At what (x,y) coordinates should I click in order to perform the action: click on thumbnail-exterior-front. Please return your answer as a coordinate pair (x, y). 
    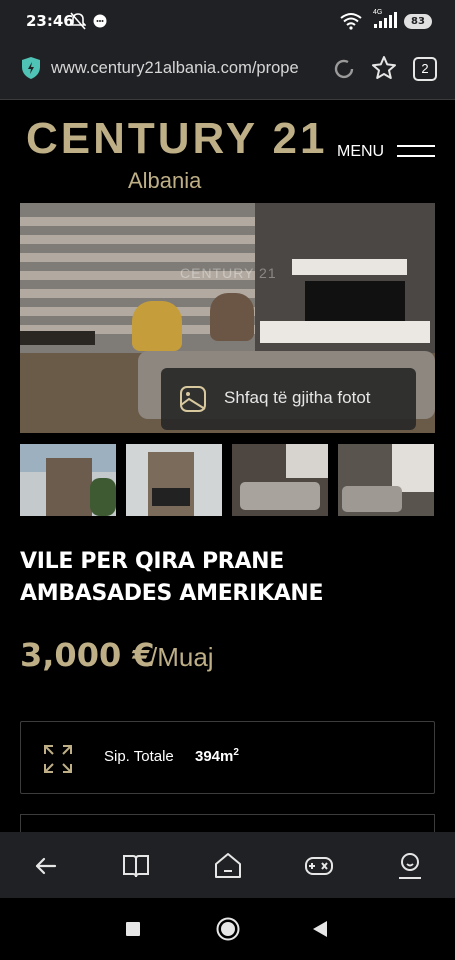
    Looking at the image, I should click on (68, 480).